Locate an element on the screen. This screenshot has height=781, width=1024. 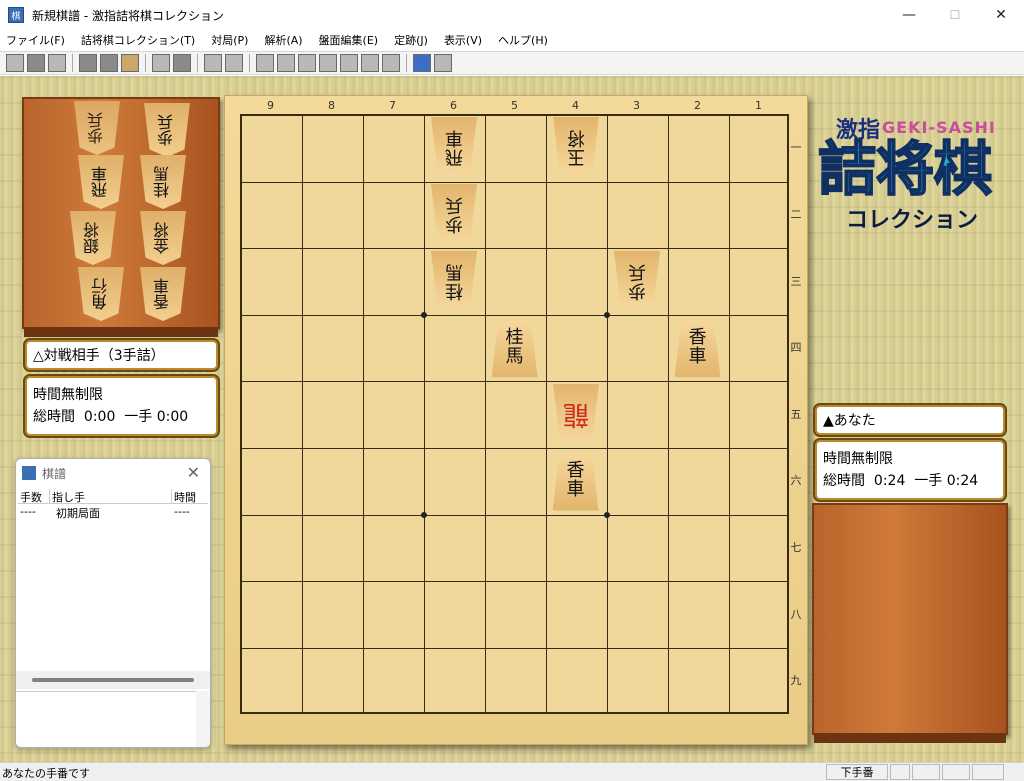
open-icon is located at coordinates (36, 63).